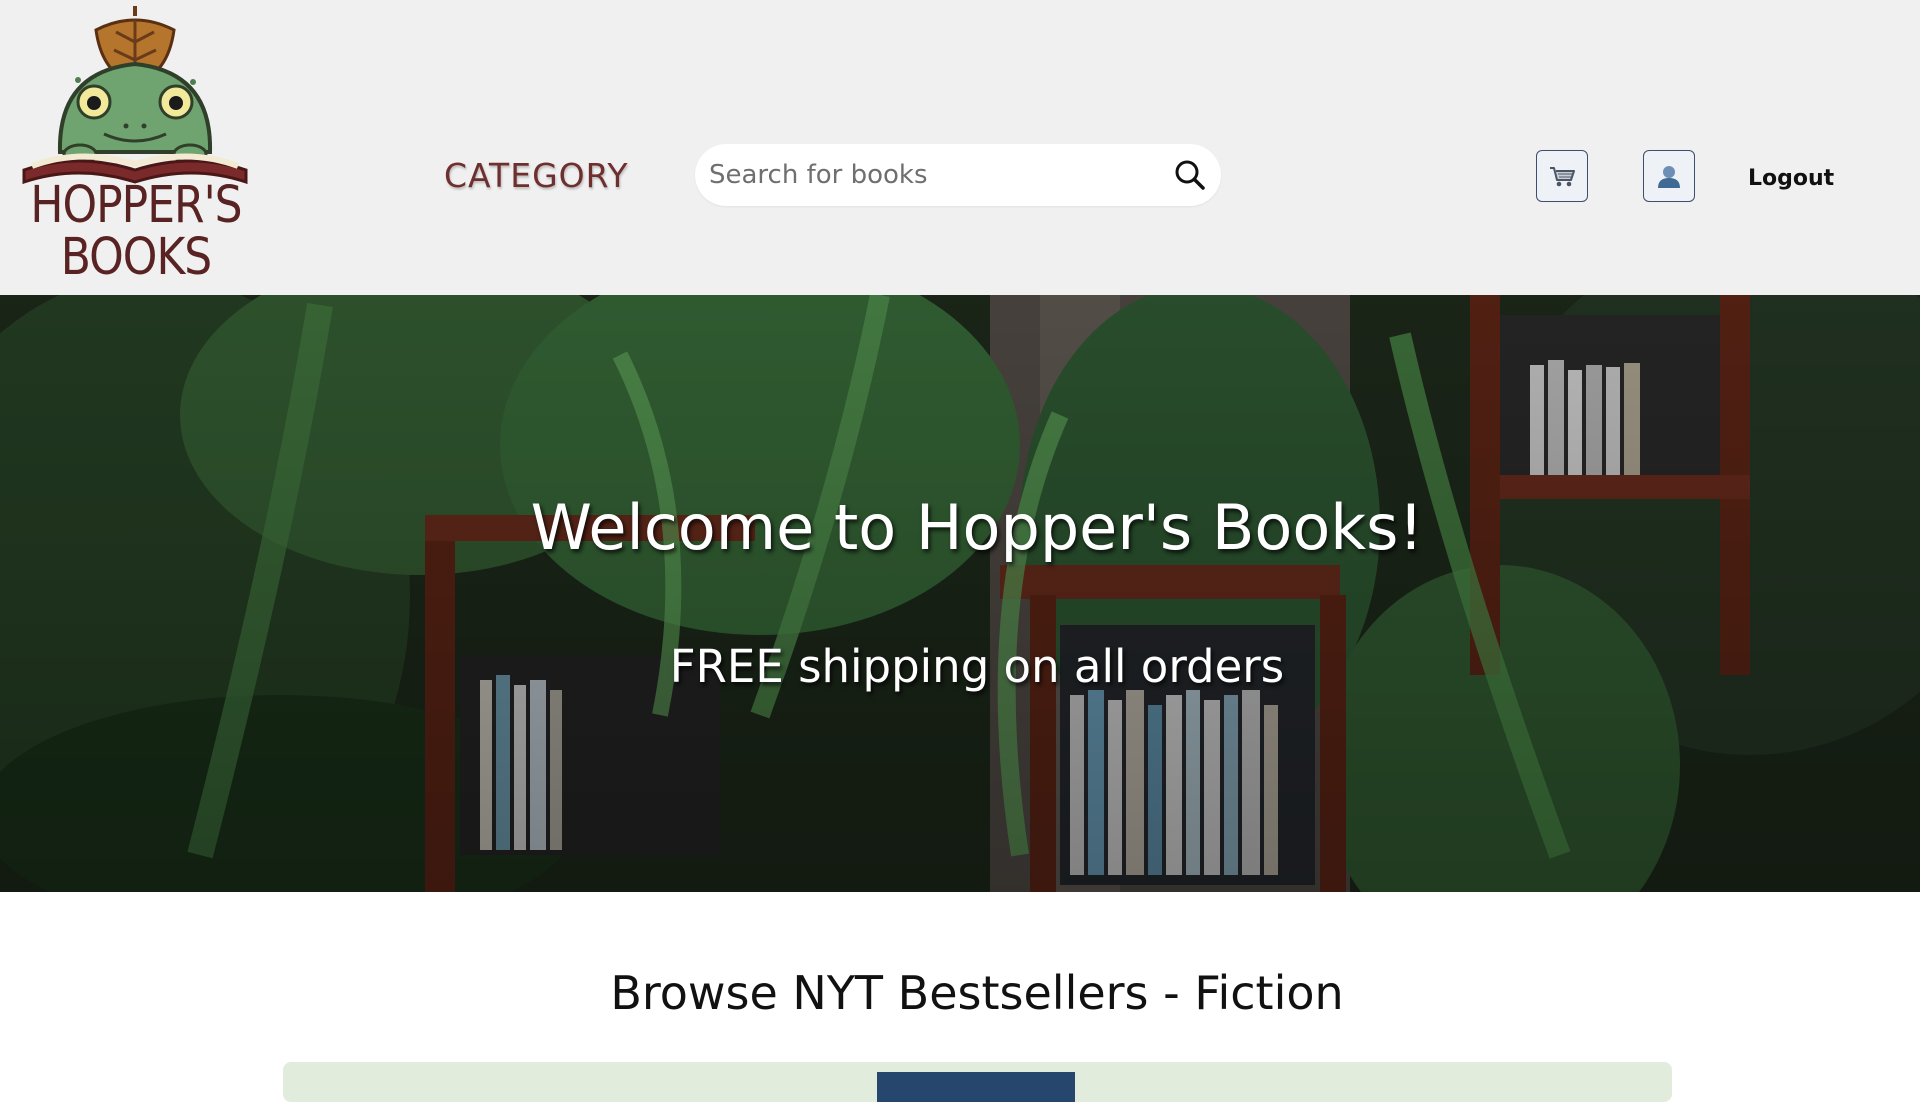  What do you see at coordinates (1791, 178) in the screenshot?
I see `logout-link: Logout` at bounding box center [1791, 178].